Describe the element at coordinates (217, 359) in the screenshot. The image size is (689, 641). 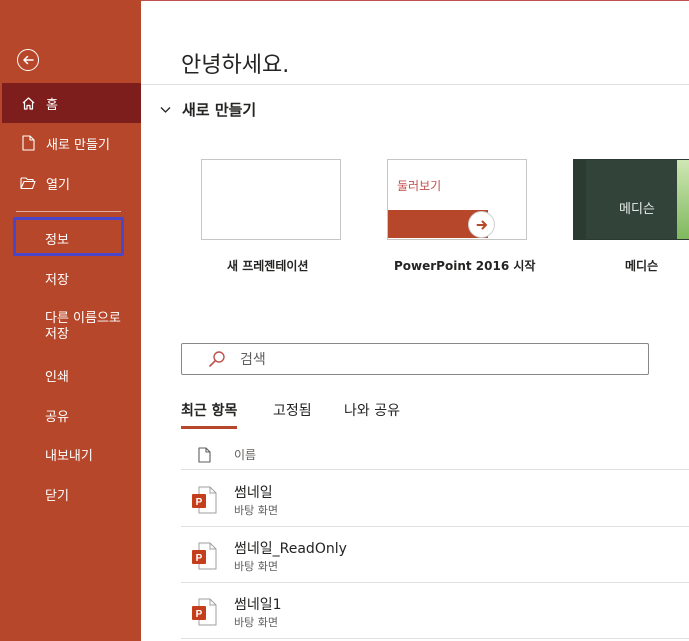
I see `search-icon` at that location.